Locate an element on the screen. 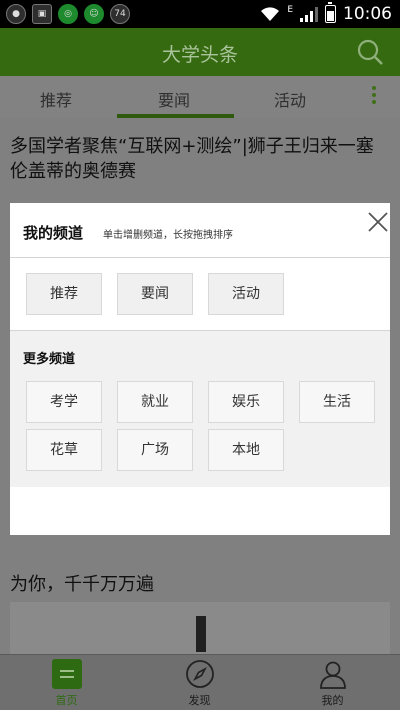 This screenshot has width=400, height=710. nav-home: 首页 is located at coordinates (66, 682).